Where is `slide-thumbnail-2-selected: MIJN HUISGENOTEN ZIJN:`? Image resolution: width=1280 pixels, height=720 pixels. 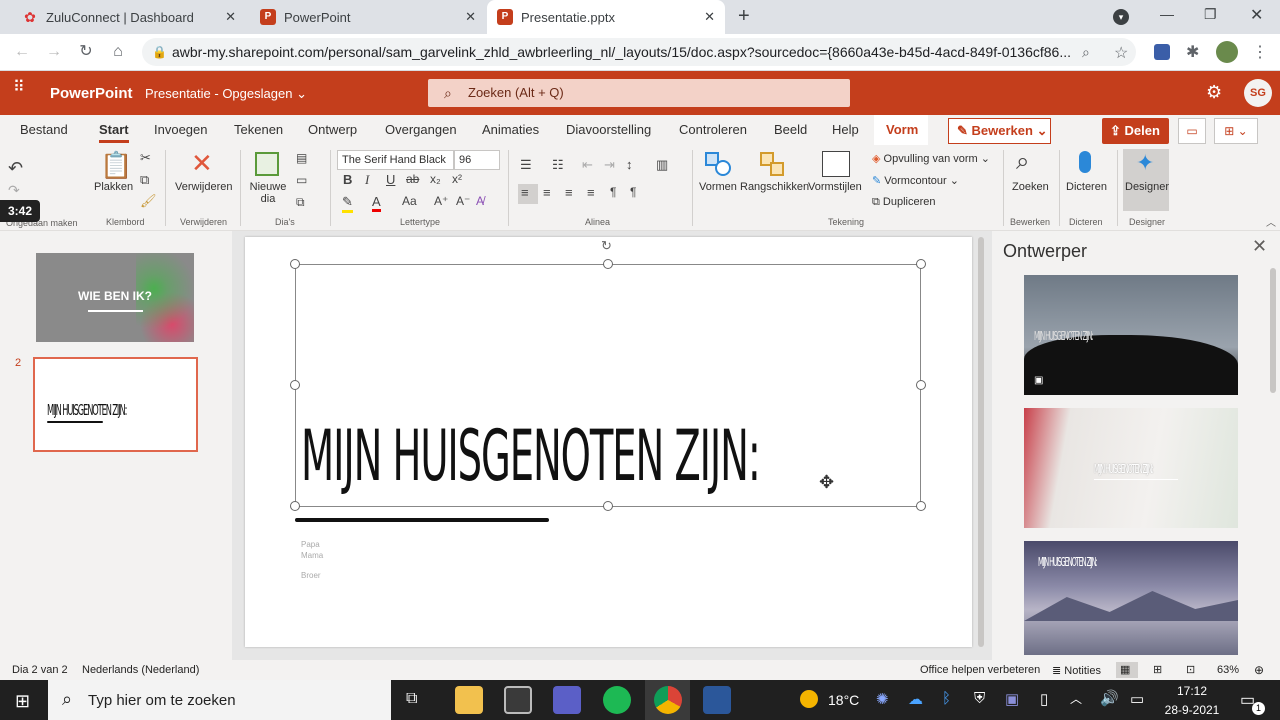 slide-thumbnail-2-selected: MIJN HUISGENOTEN ZIJN: is located at coordinates (115, 404).